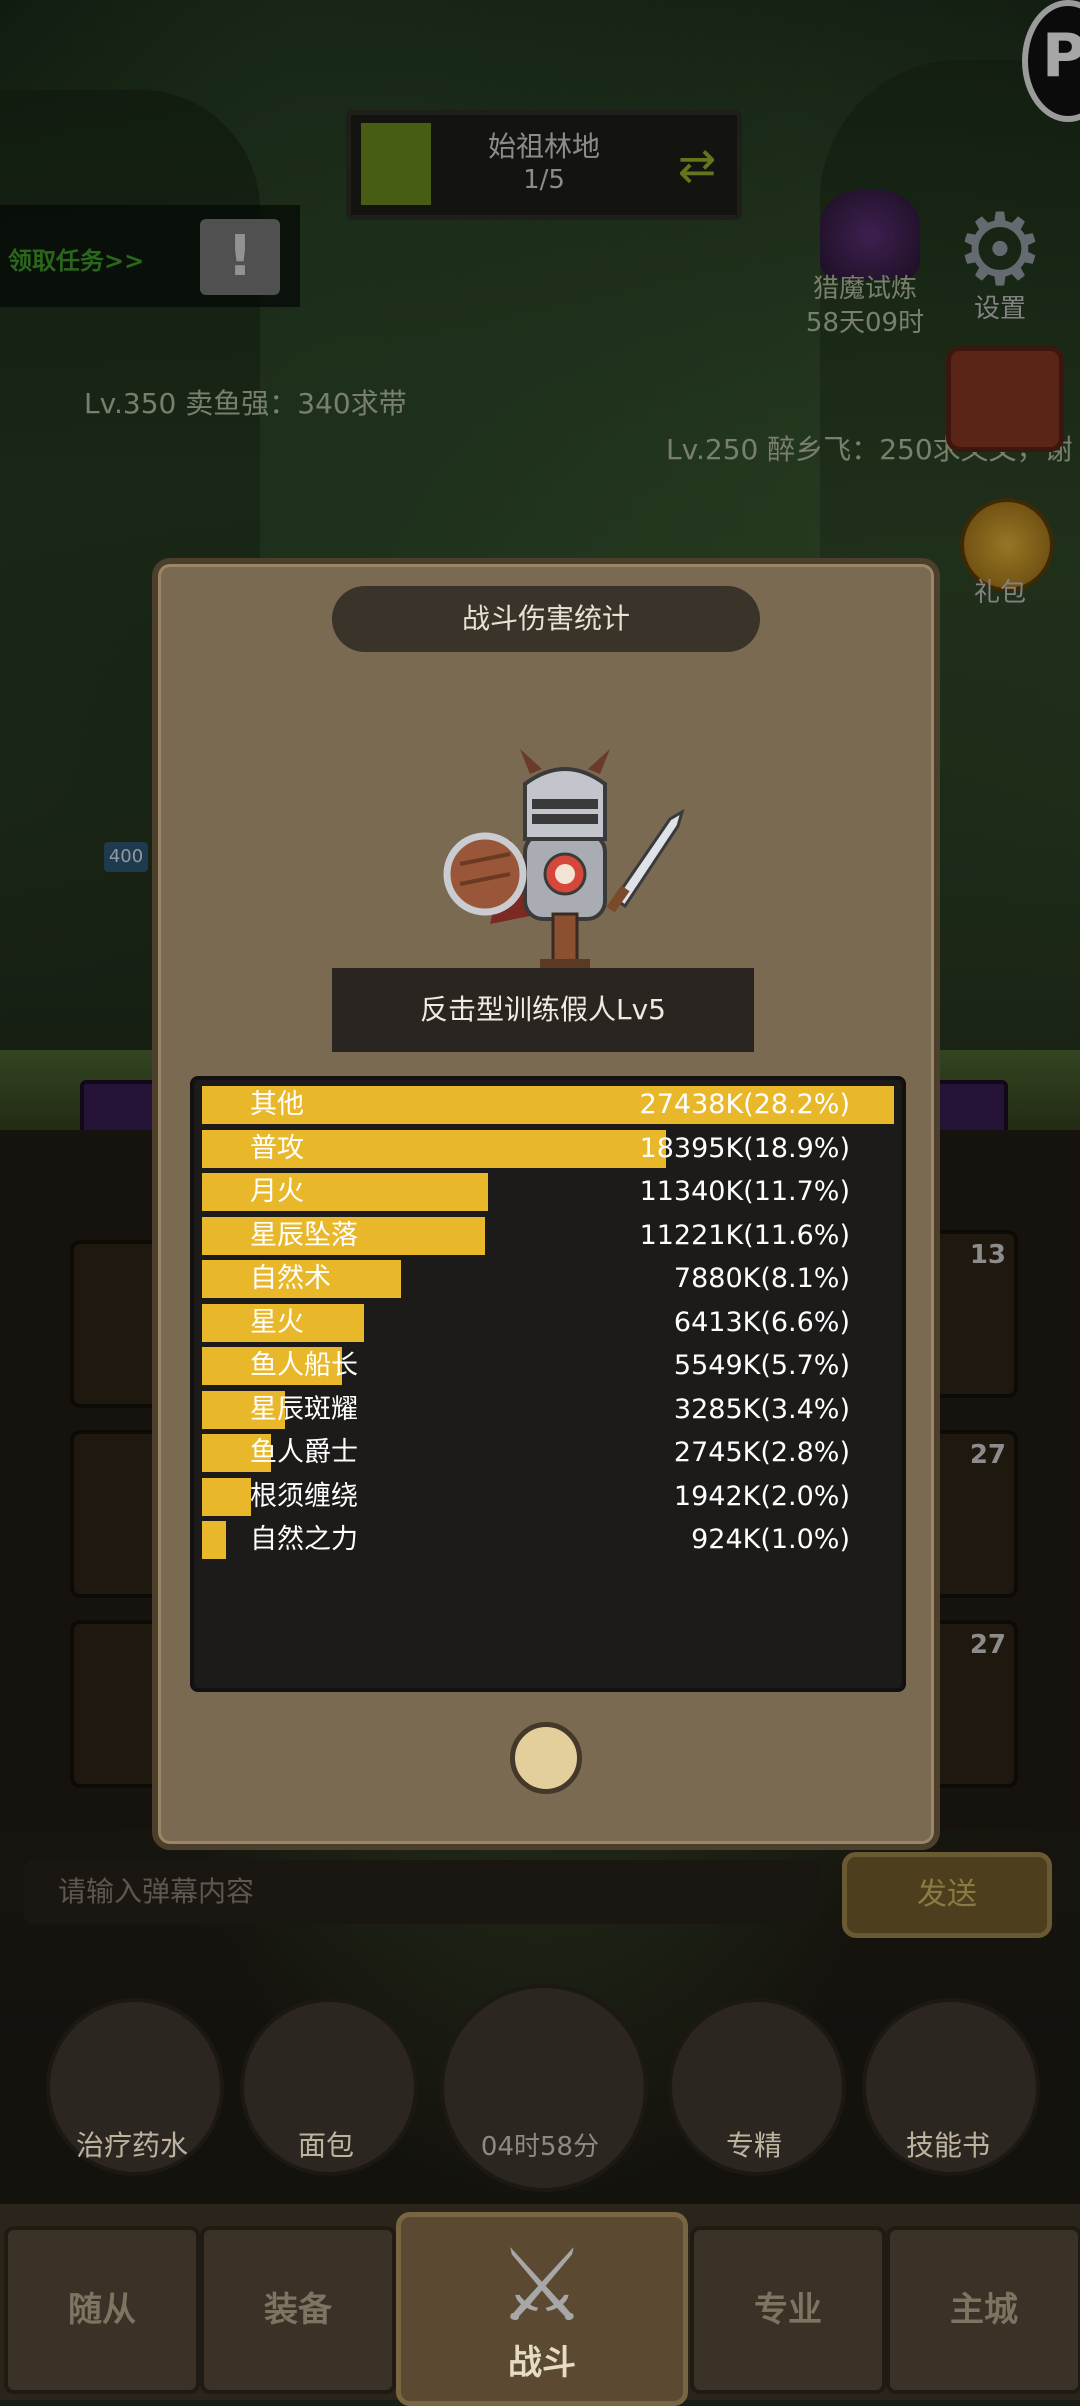 Image resolution: width=1080 pixels, height=2406 pixels. I want to click on tab-equipment: 装备, so click(298, 2310).